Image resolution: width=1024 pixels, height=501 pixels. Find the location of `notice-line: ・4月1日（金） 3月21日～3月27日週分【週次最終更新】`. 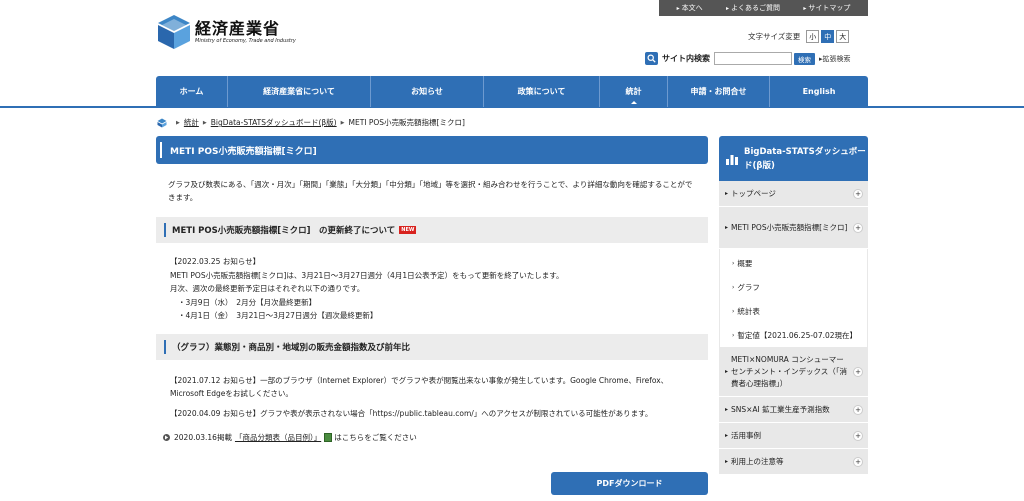

notice-line: ・4月1日（金） 3月21日～3月27日週分【週次最終更新】 is located at coordinates (278, 315).